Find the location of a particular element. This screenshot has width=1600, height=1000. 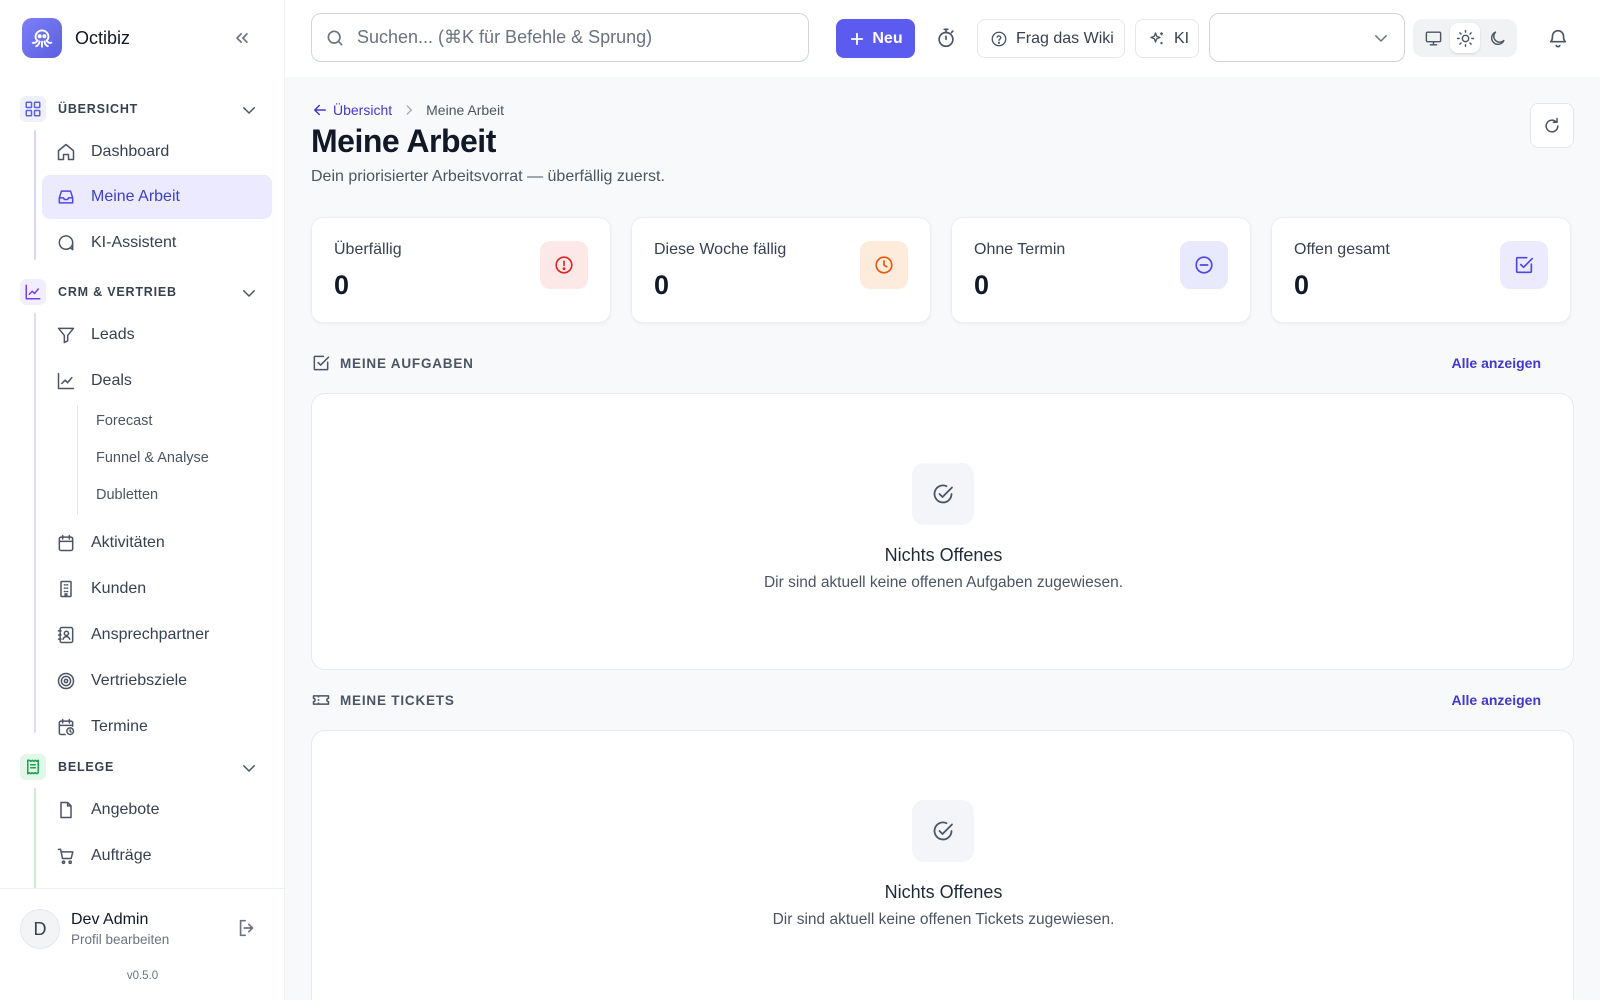

ask-wiki-button: Frag das Wiki is located at coordinates (1051, 38).